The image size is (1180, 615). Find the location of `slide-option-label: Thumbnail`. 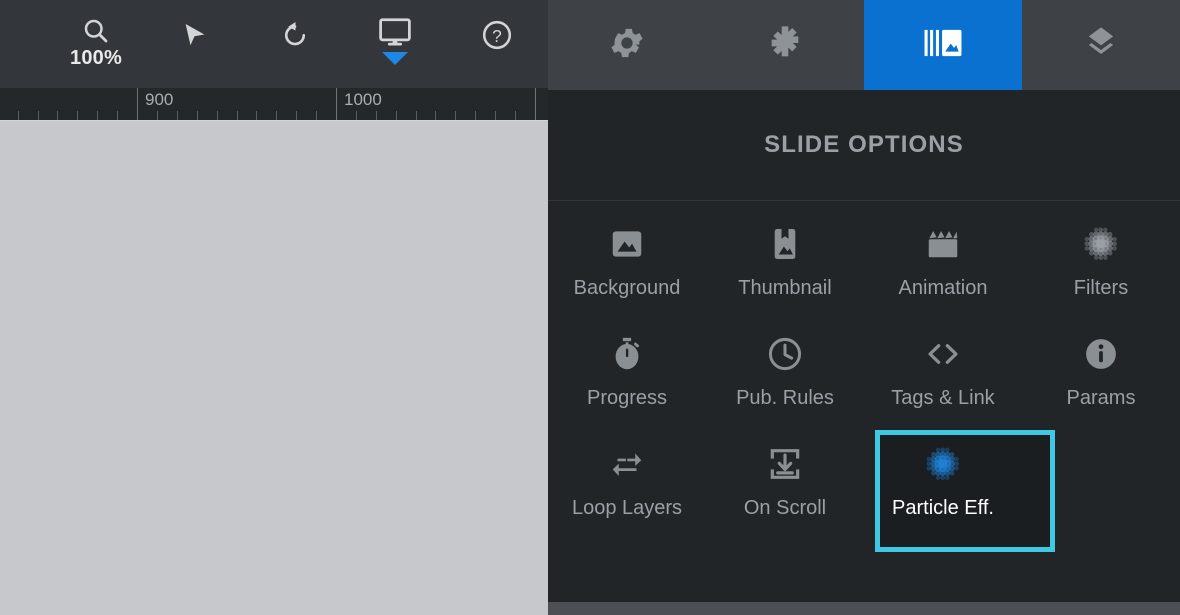

slide-option-label: Thumbnail is located at coordinates (785, 288).